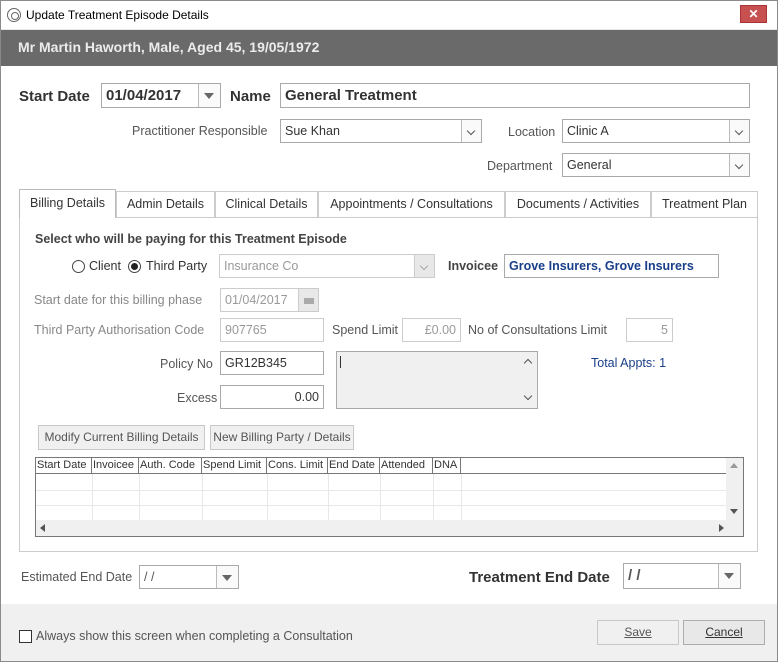  Describe the element at coordinates (54, 96) in the screenshot. I see `start-date-label: Start Date` at that location.